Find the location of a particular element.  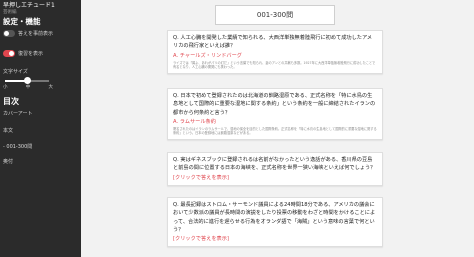

tick-small: 小 is located at coordinates (5, 87).